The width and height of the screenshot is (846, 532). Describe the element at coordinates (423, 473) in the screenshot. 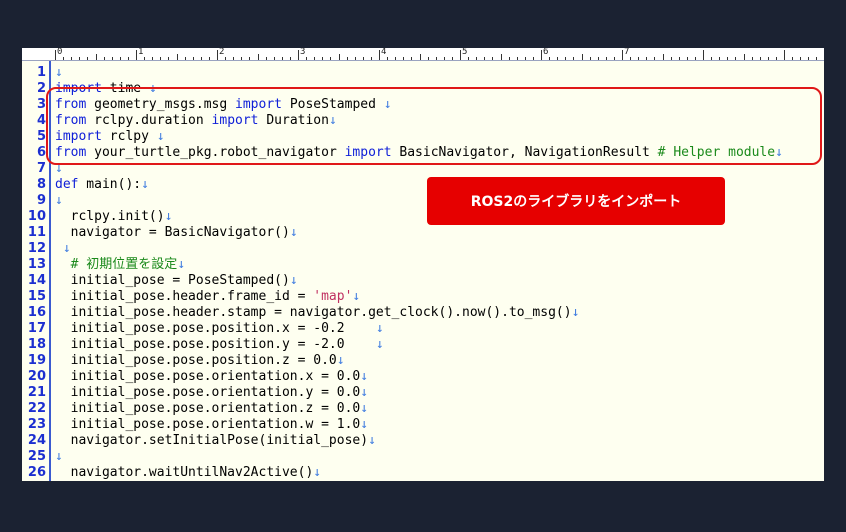

I see `code-line: 26 navigator.waitUntilNav2Active()↓` at that location.